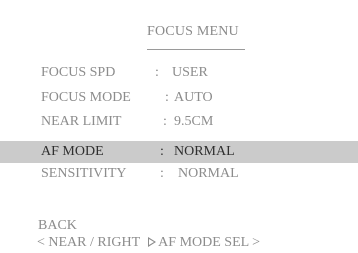  Describe the element at coordinates (209, 242) in the screenshot. I see `af-mode-sel-hint: AF MODE SEL >` at that location.